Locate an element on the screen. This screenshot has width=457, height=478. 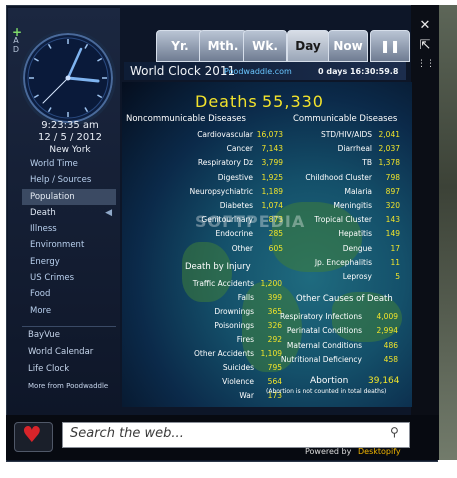
injury-row-label: Traffic Accidents is located at coordinates (223, 283).